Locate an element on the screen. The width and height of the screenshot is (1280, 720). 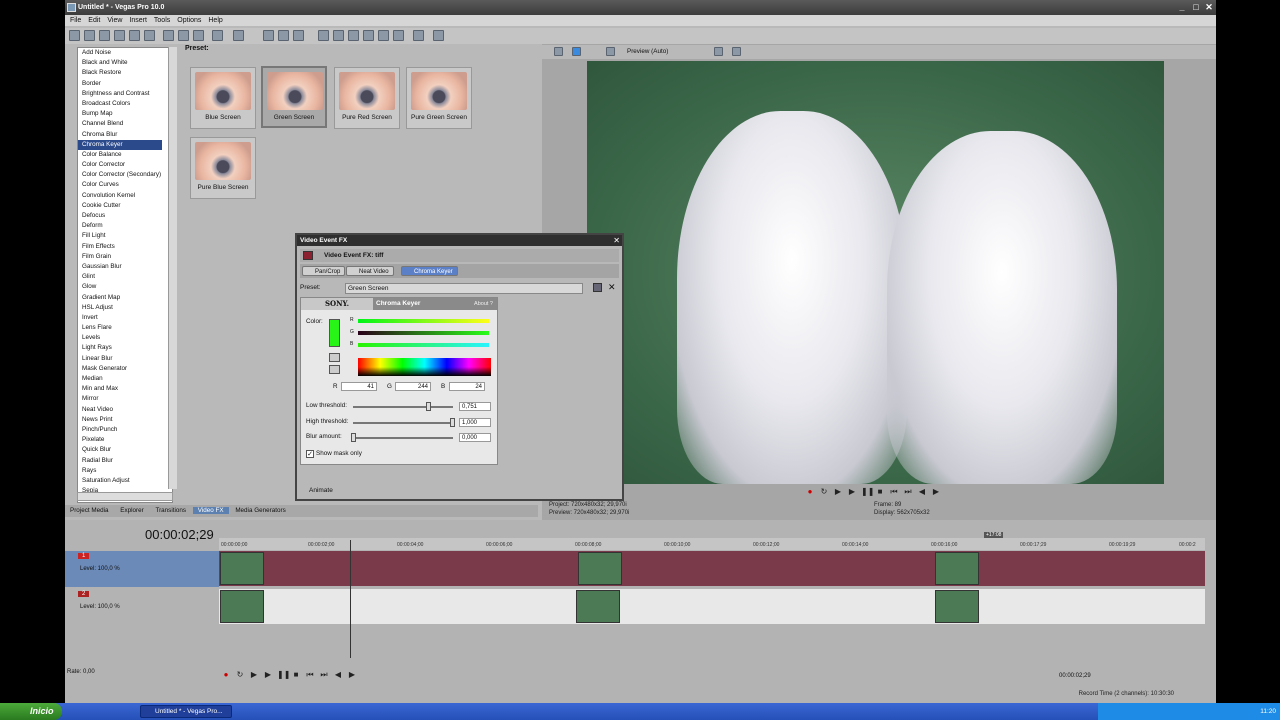
properties-icon is located at coordinates (149, 35).